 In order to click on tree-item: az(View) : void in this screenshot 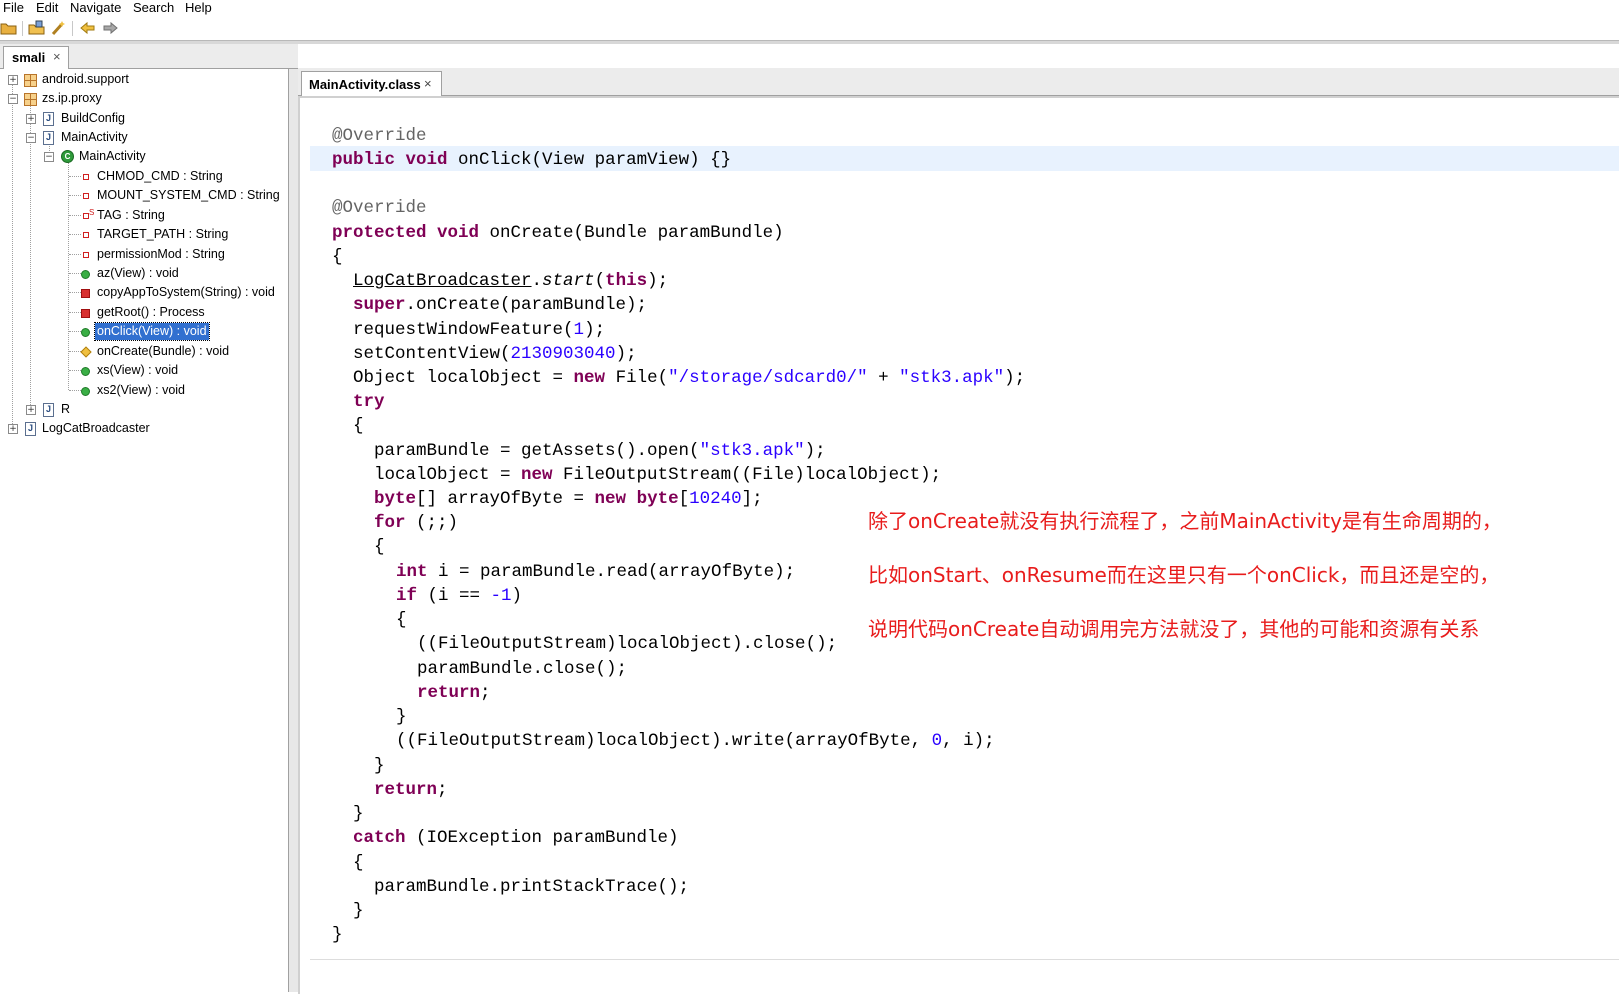, I will do `click(148, 273)`.